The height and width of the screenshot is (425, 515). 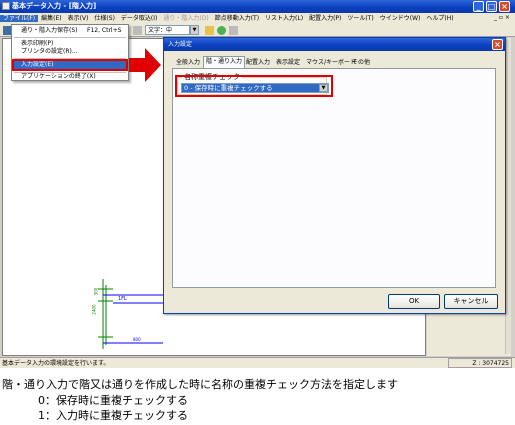 I want to click on grid-icon, so click(x=209, y=30).